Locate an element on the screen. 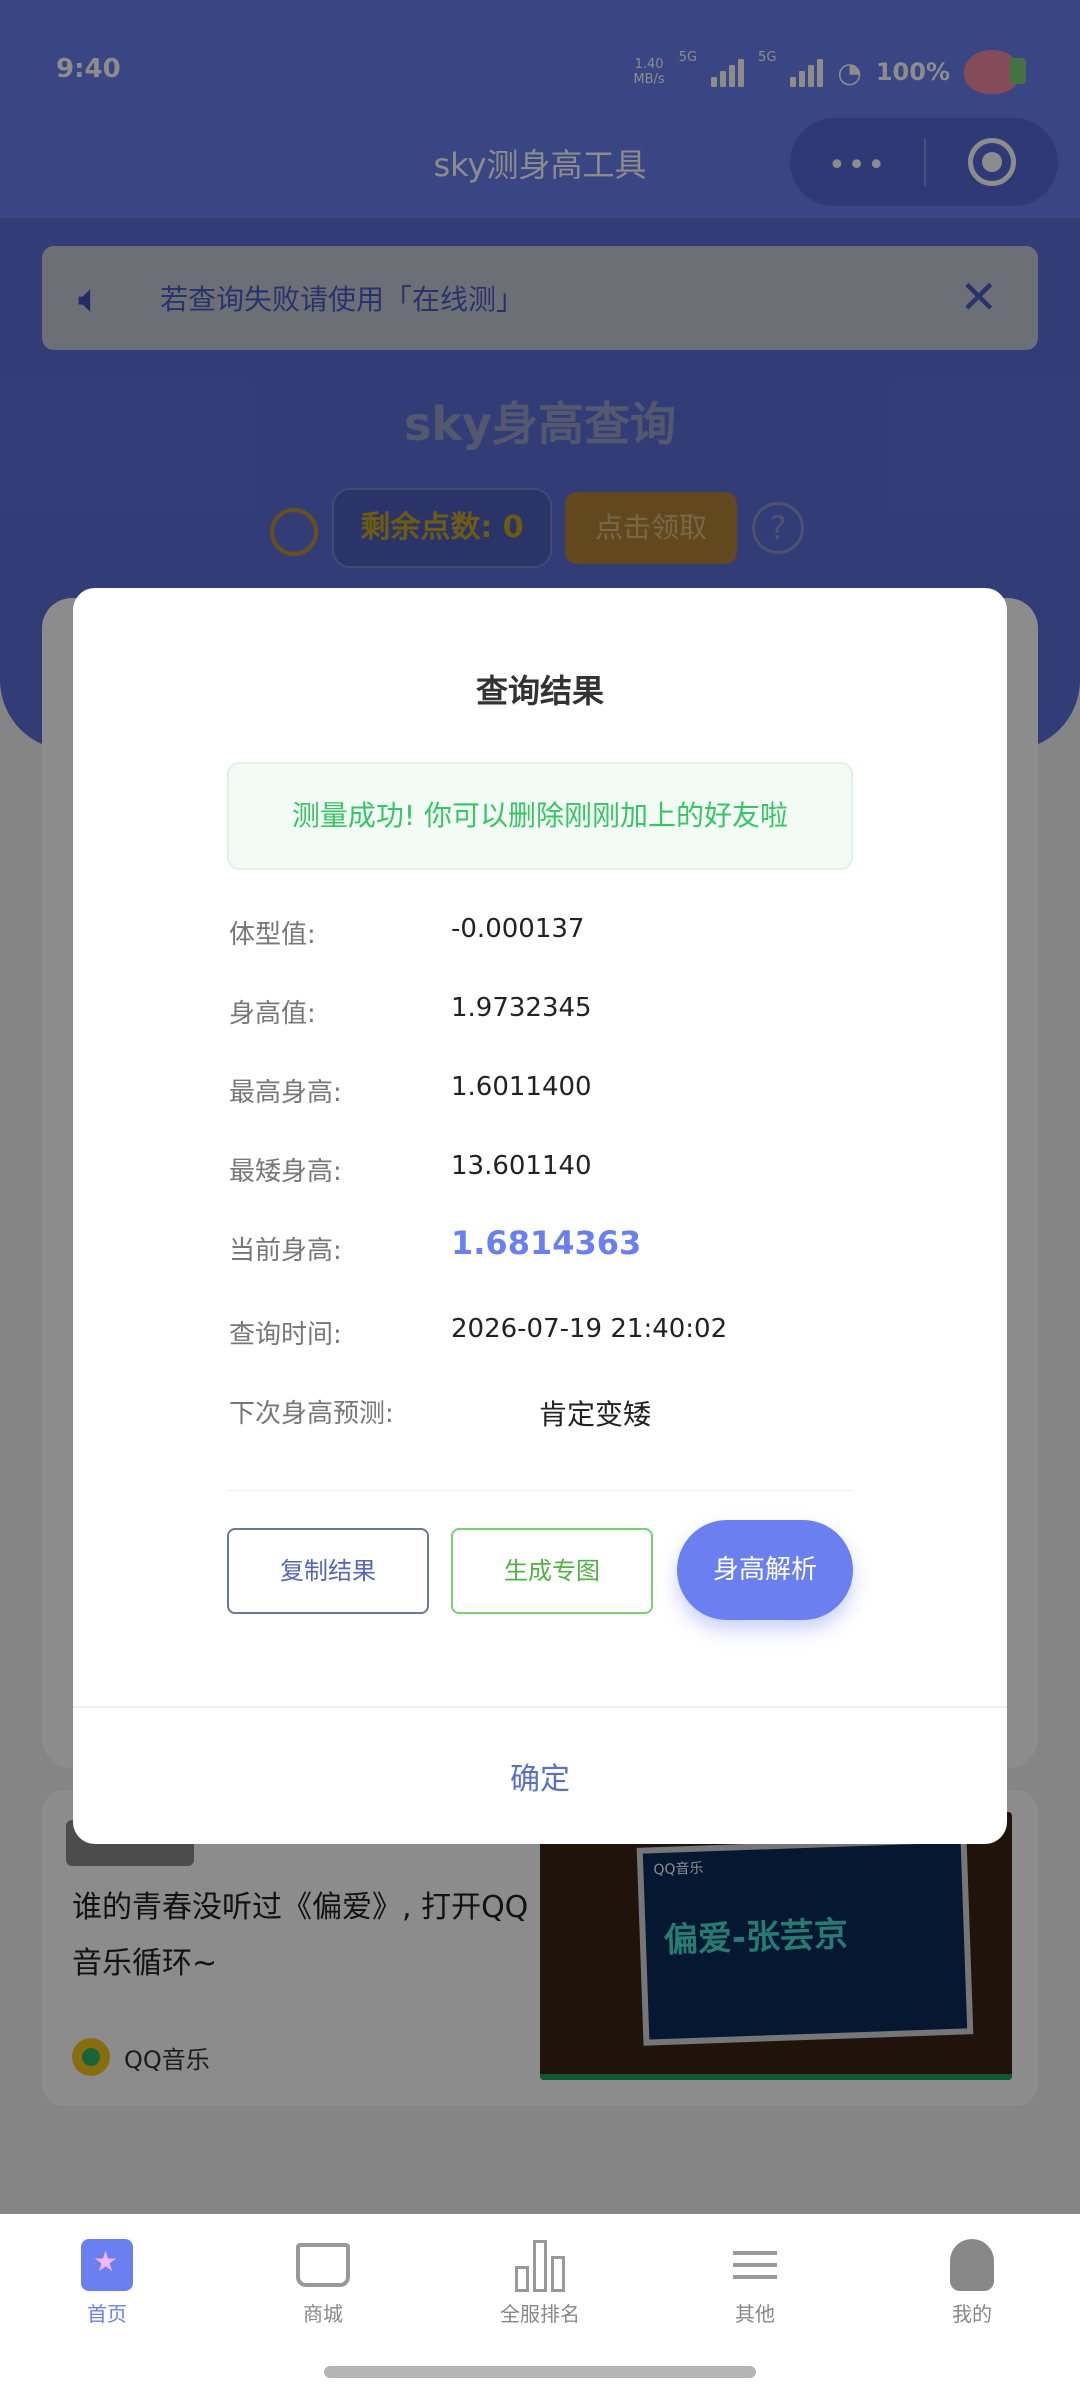  copy-result-button: 复制结果 is located at coordinates (328, 1571).